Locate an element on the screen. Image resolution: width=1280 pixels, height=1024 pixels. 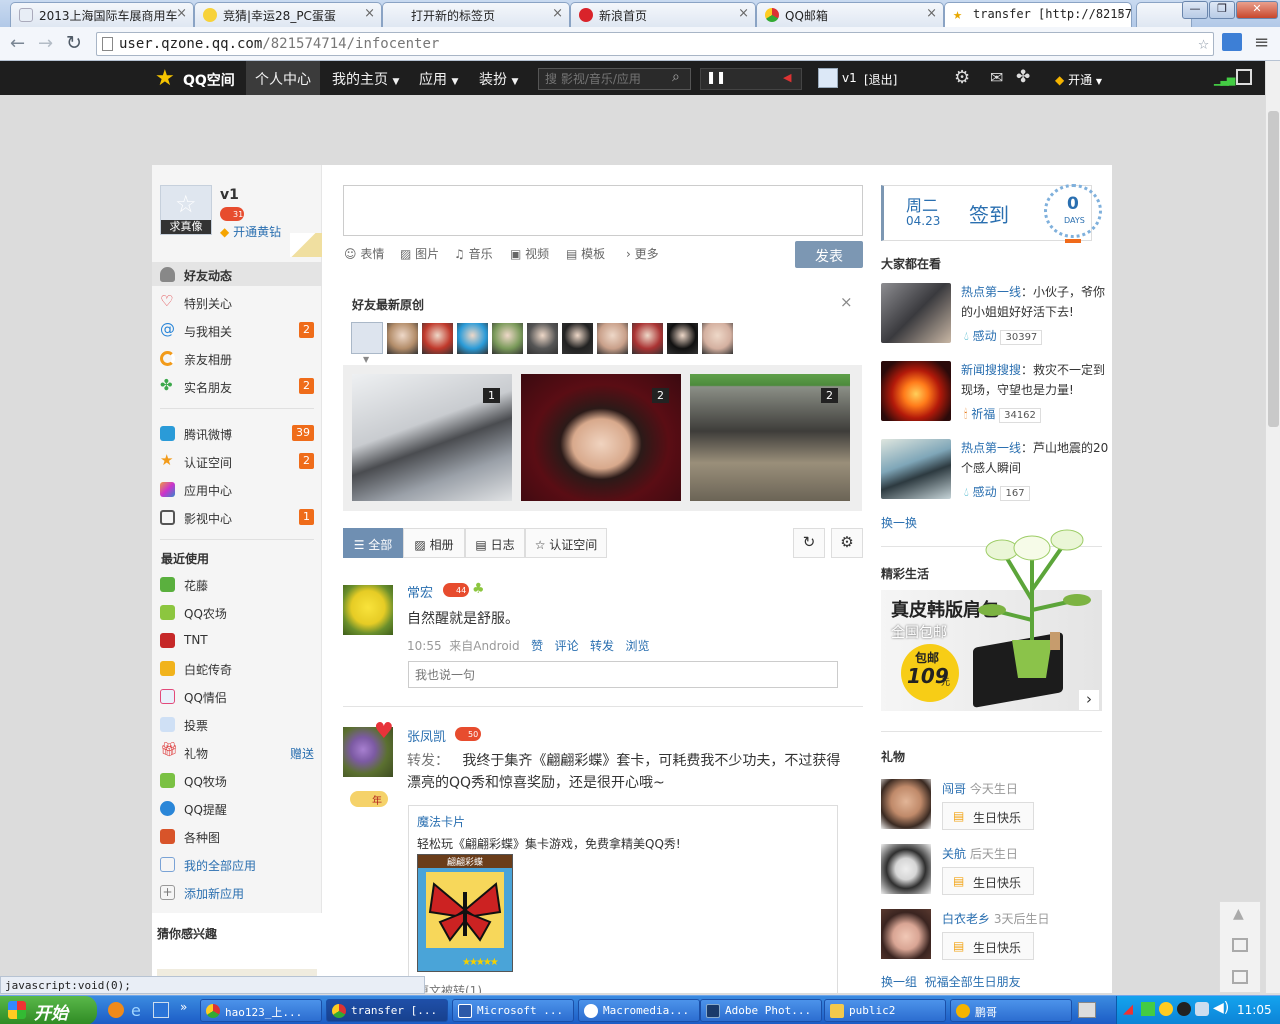
hot-tag-link: 新闻搜搜搜 is located at coordinates (991, 370).